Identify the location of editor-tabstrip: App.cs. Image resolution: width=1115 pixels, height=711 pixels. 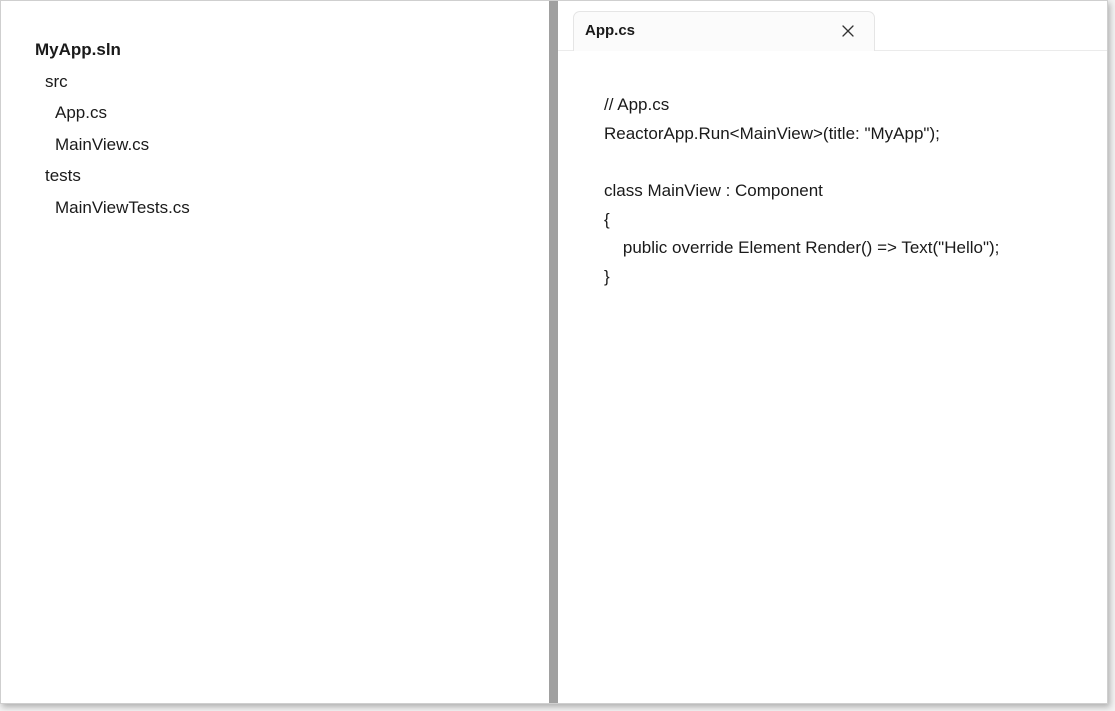
(832, 26).